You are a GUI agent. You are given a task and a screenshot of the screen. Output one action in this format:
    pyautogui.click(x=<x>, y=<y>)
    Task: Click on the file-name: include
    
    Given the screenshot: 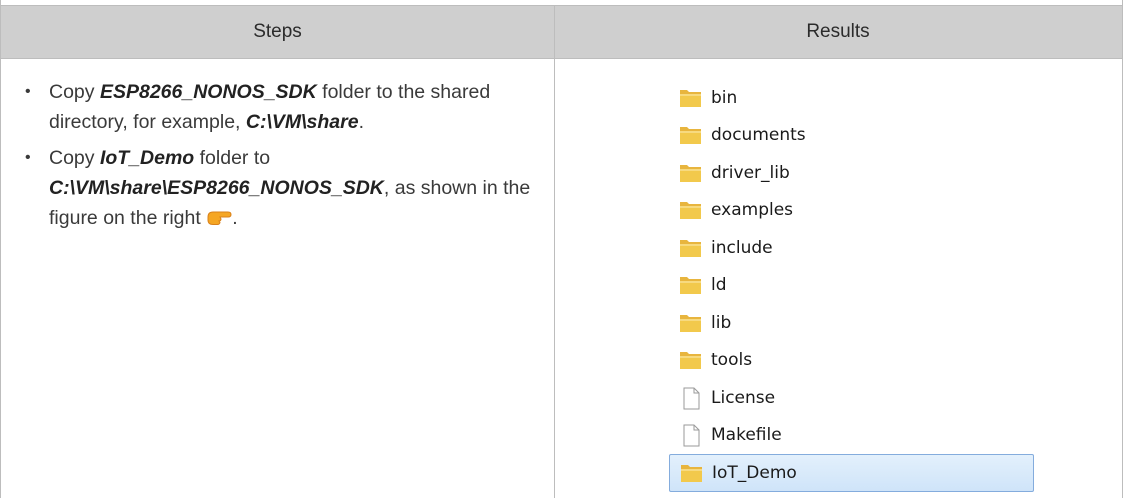 What is the action you would take?
    pyautogui.click(x=742, y=247)
    